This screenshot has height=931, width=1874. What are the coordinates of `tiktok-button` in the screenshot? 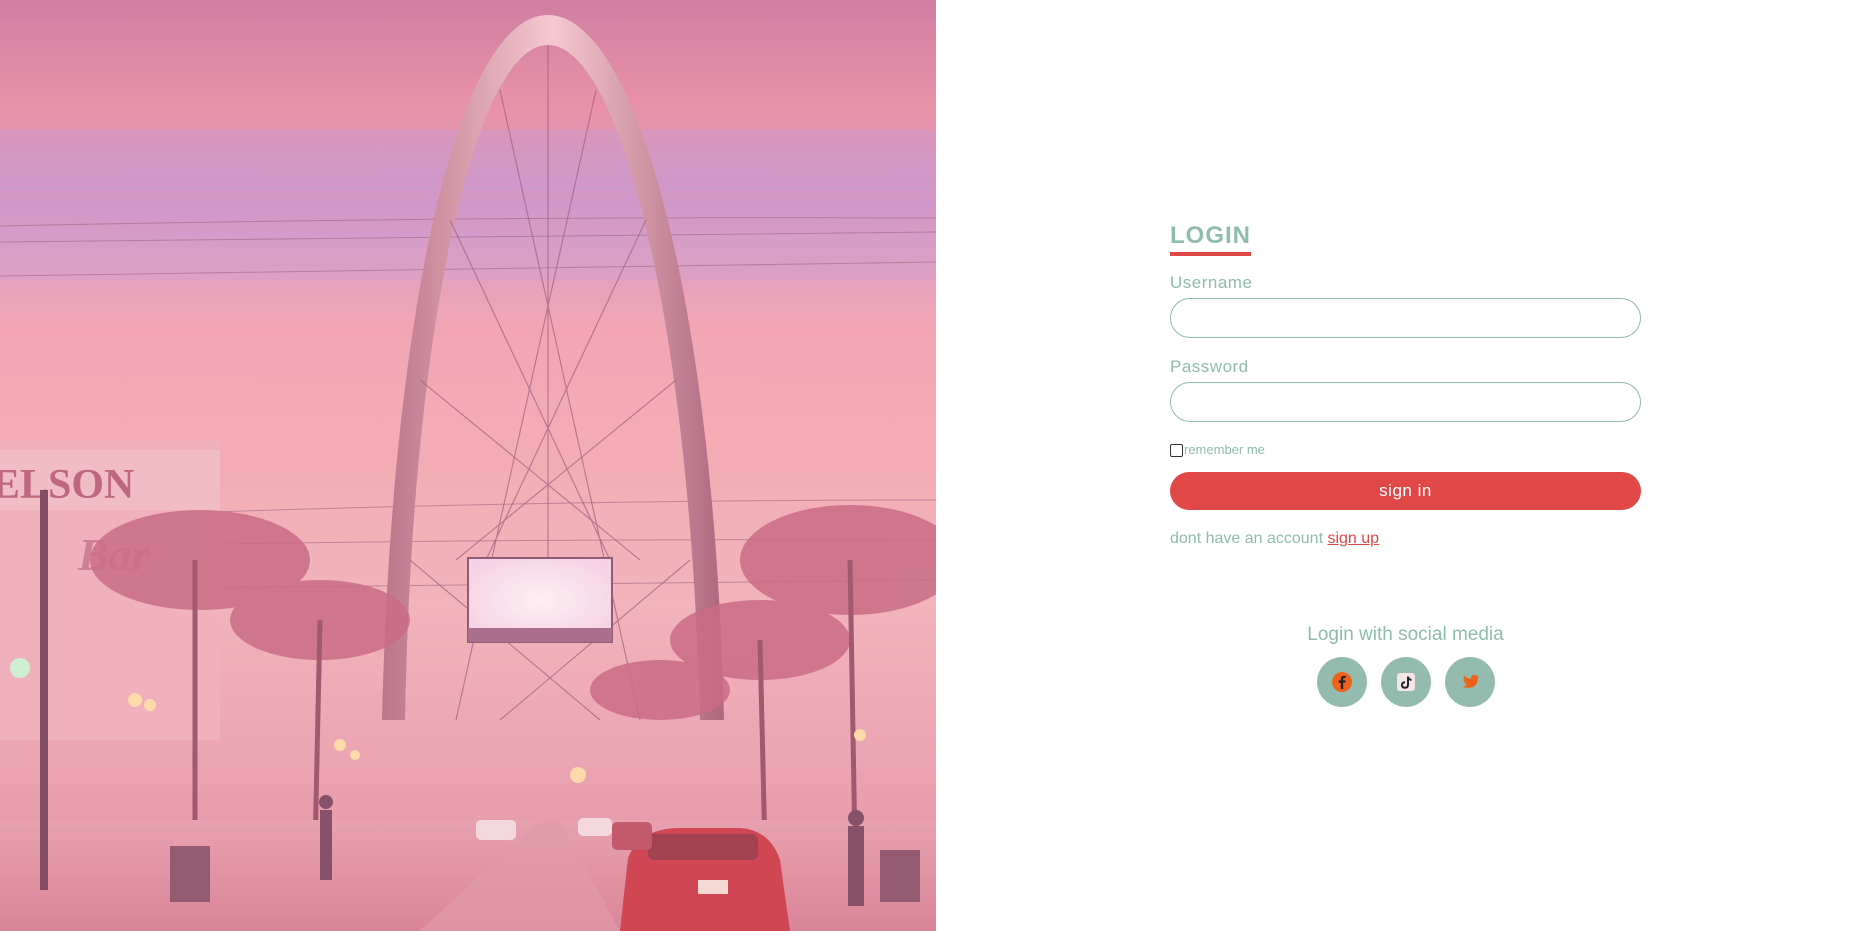 It's located at (1405, 682).